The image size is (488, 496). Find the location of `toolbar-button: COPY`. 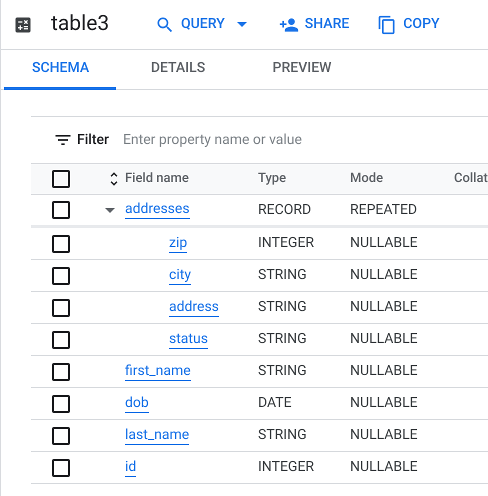

toolbar-button: COPY is located at coordinates (408, 24).